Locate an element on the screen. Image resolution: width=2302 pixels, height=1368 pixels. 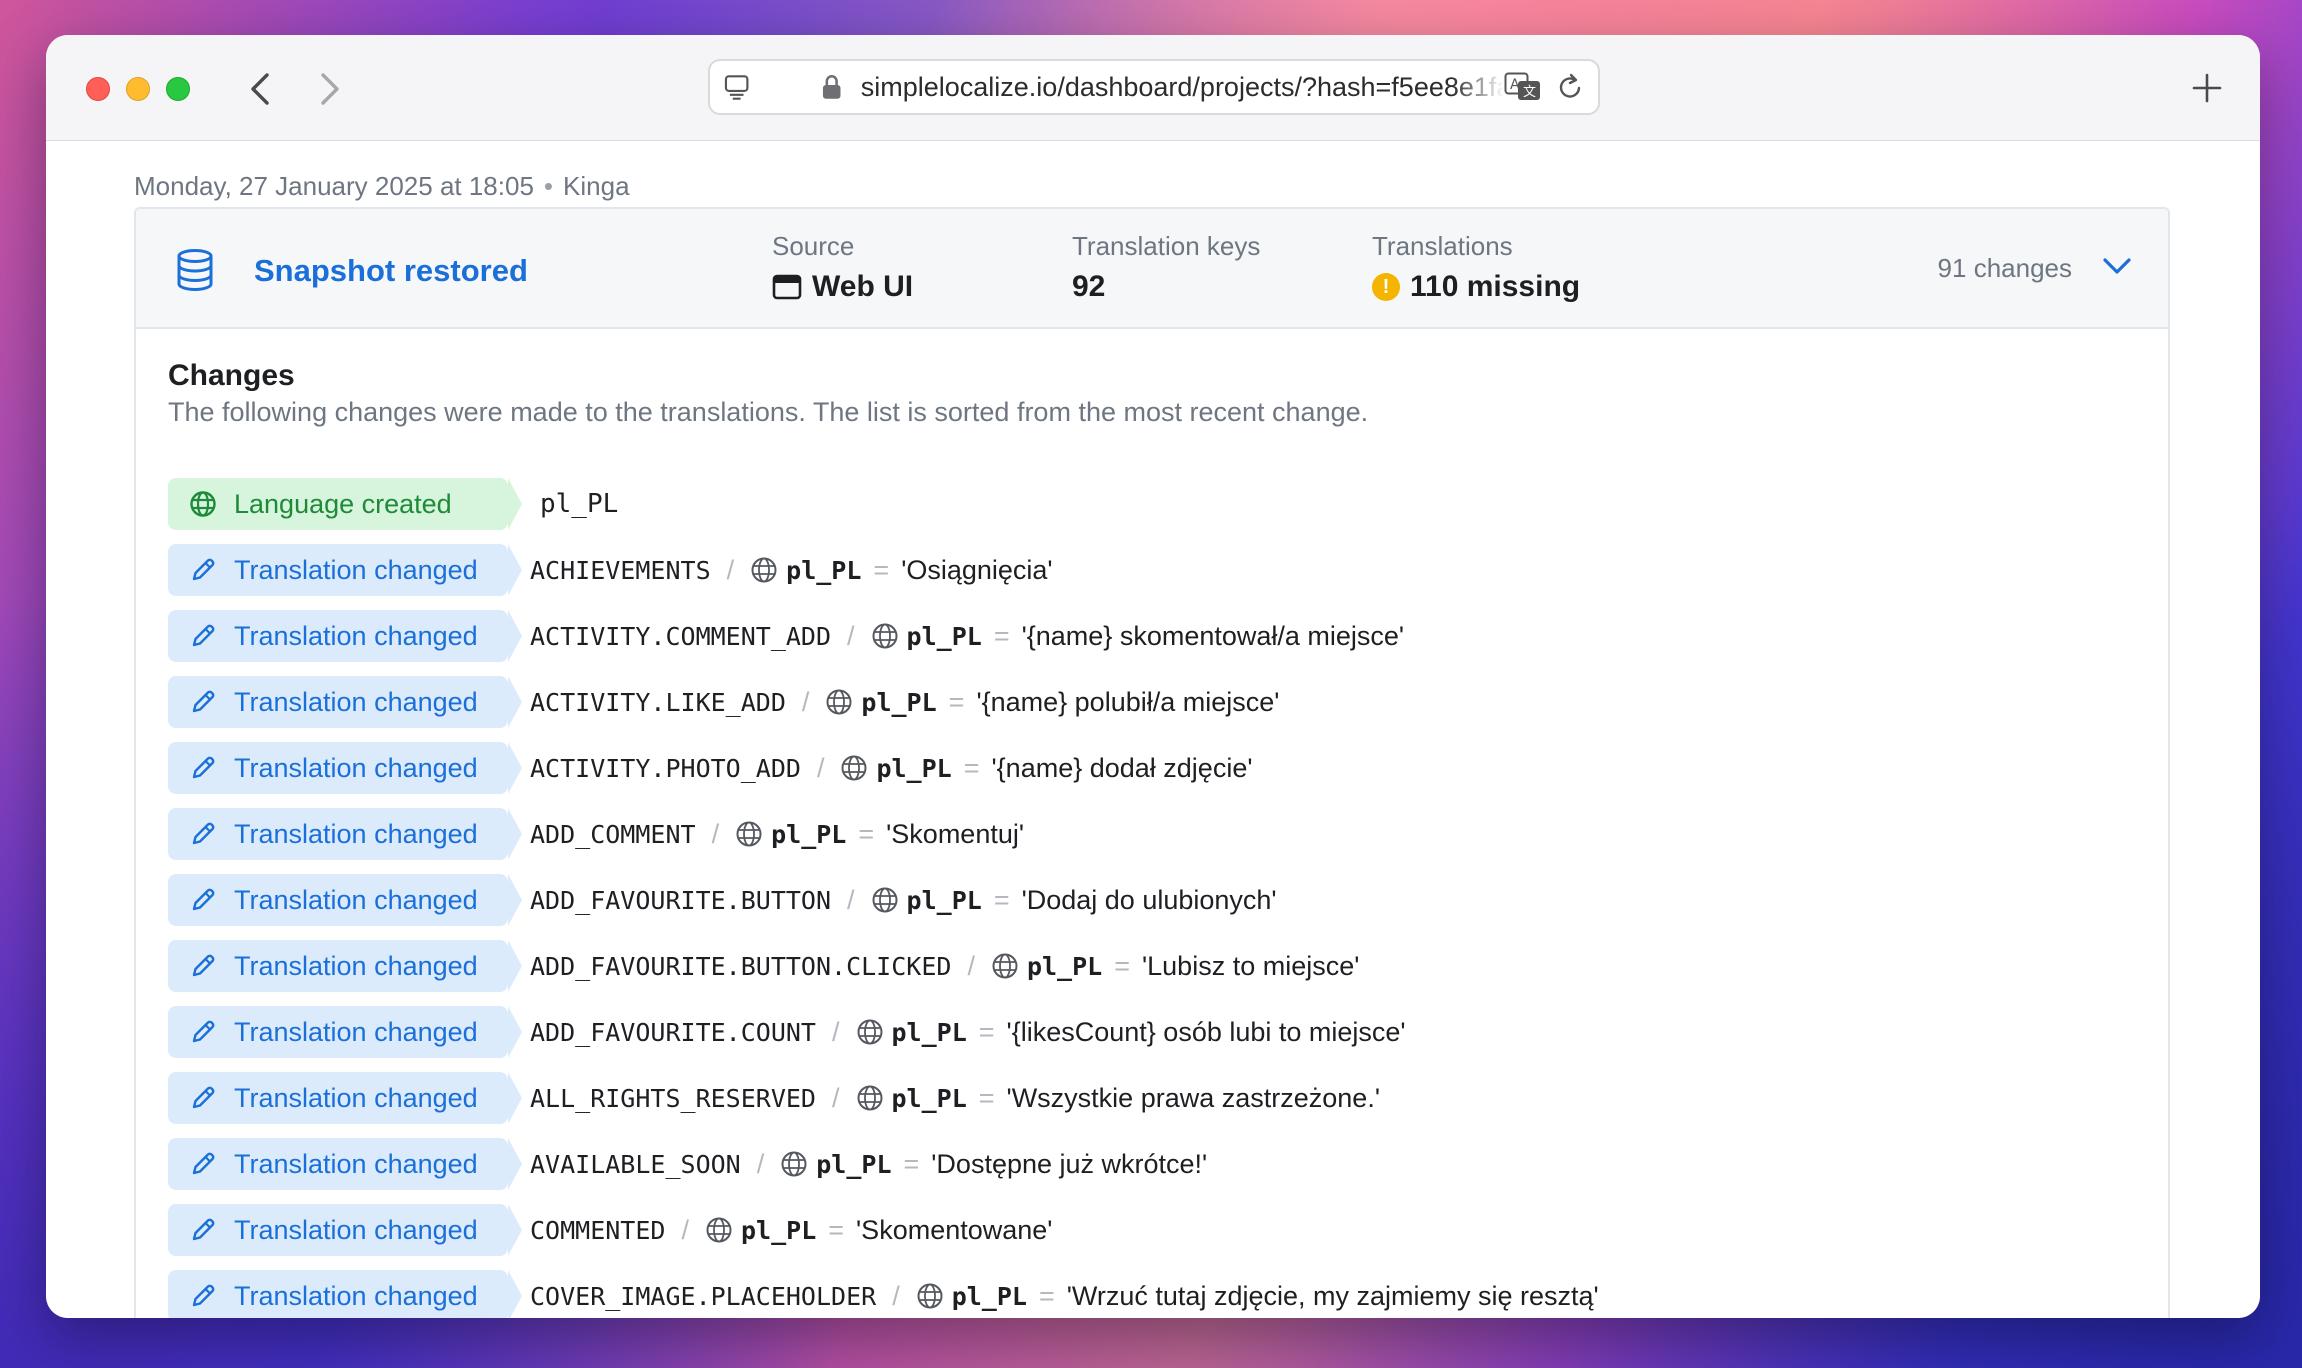
plus-icon is located at coordinates (2207, 88).